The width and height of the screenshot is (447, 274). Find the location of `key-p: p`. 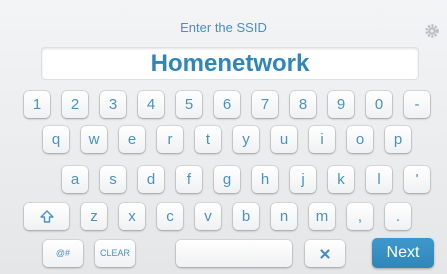

key-p: p is located at coordinates (398, 139).